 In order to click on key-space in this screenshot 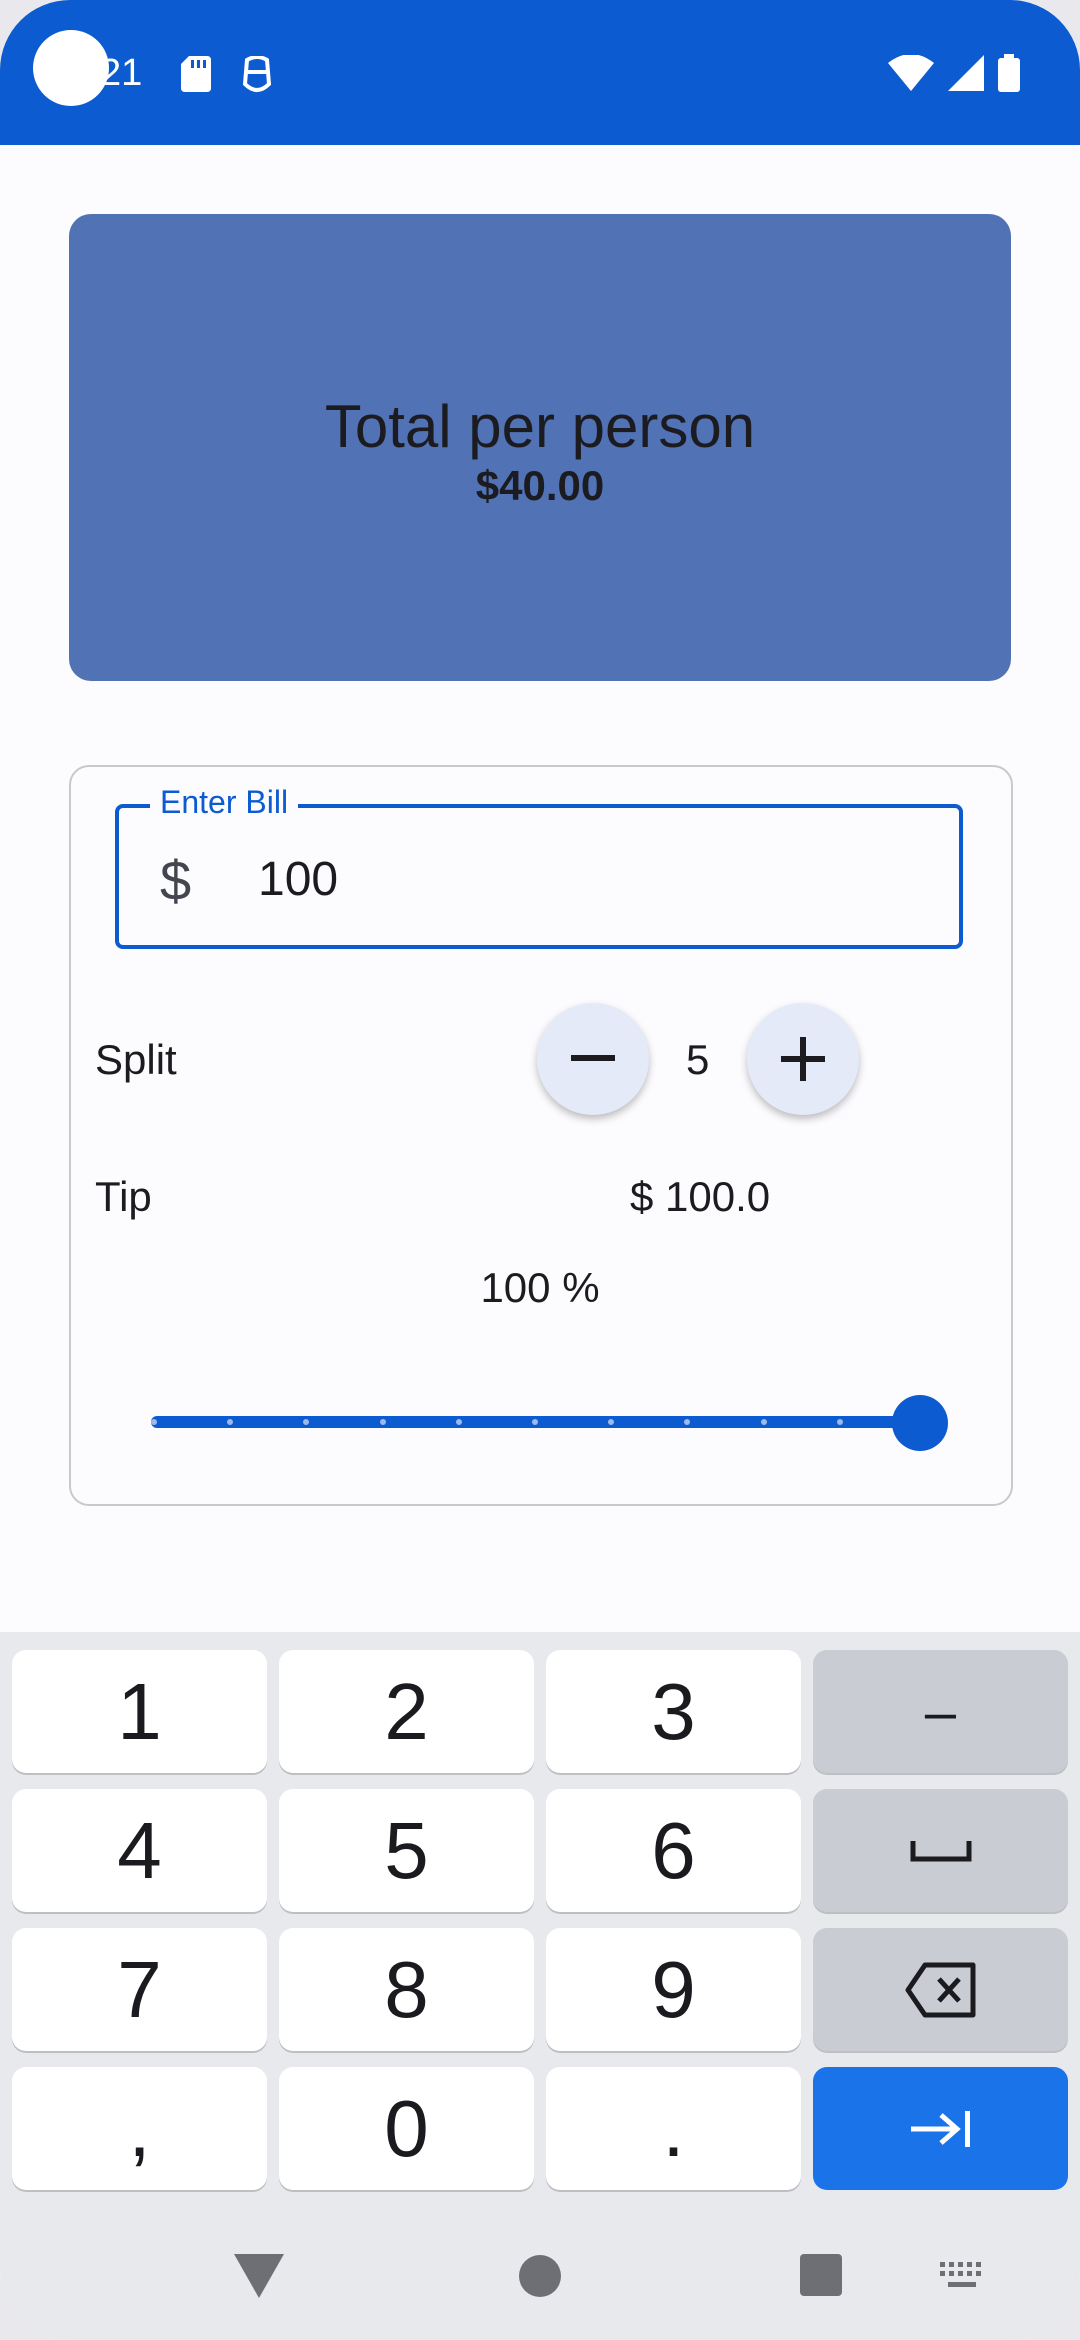, I will do `click(940, 1850)`.